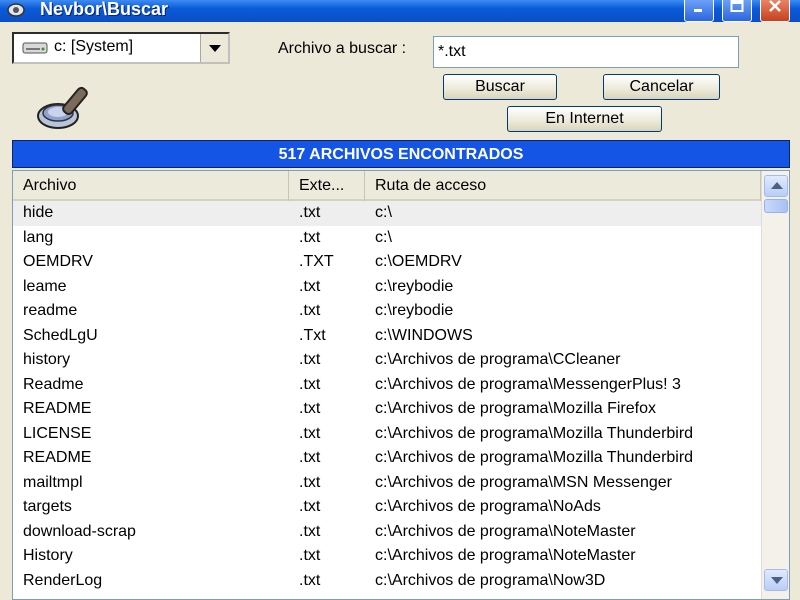 This screenshot has height=600, width=800. I want to click on column-headers: Archivo Exte... Ruta de acceso, so click(387, 186).